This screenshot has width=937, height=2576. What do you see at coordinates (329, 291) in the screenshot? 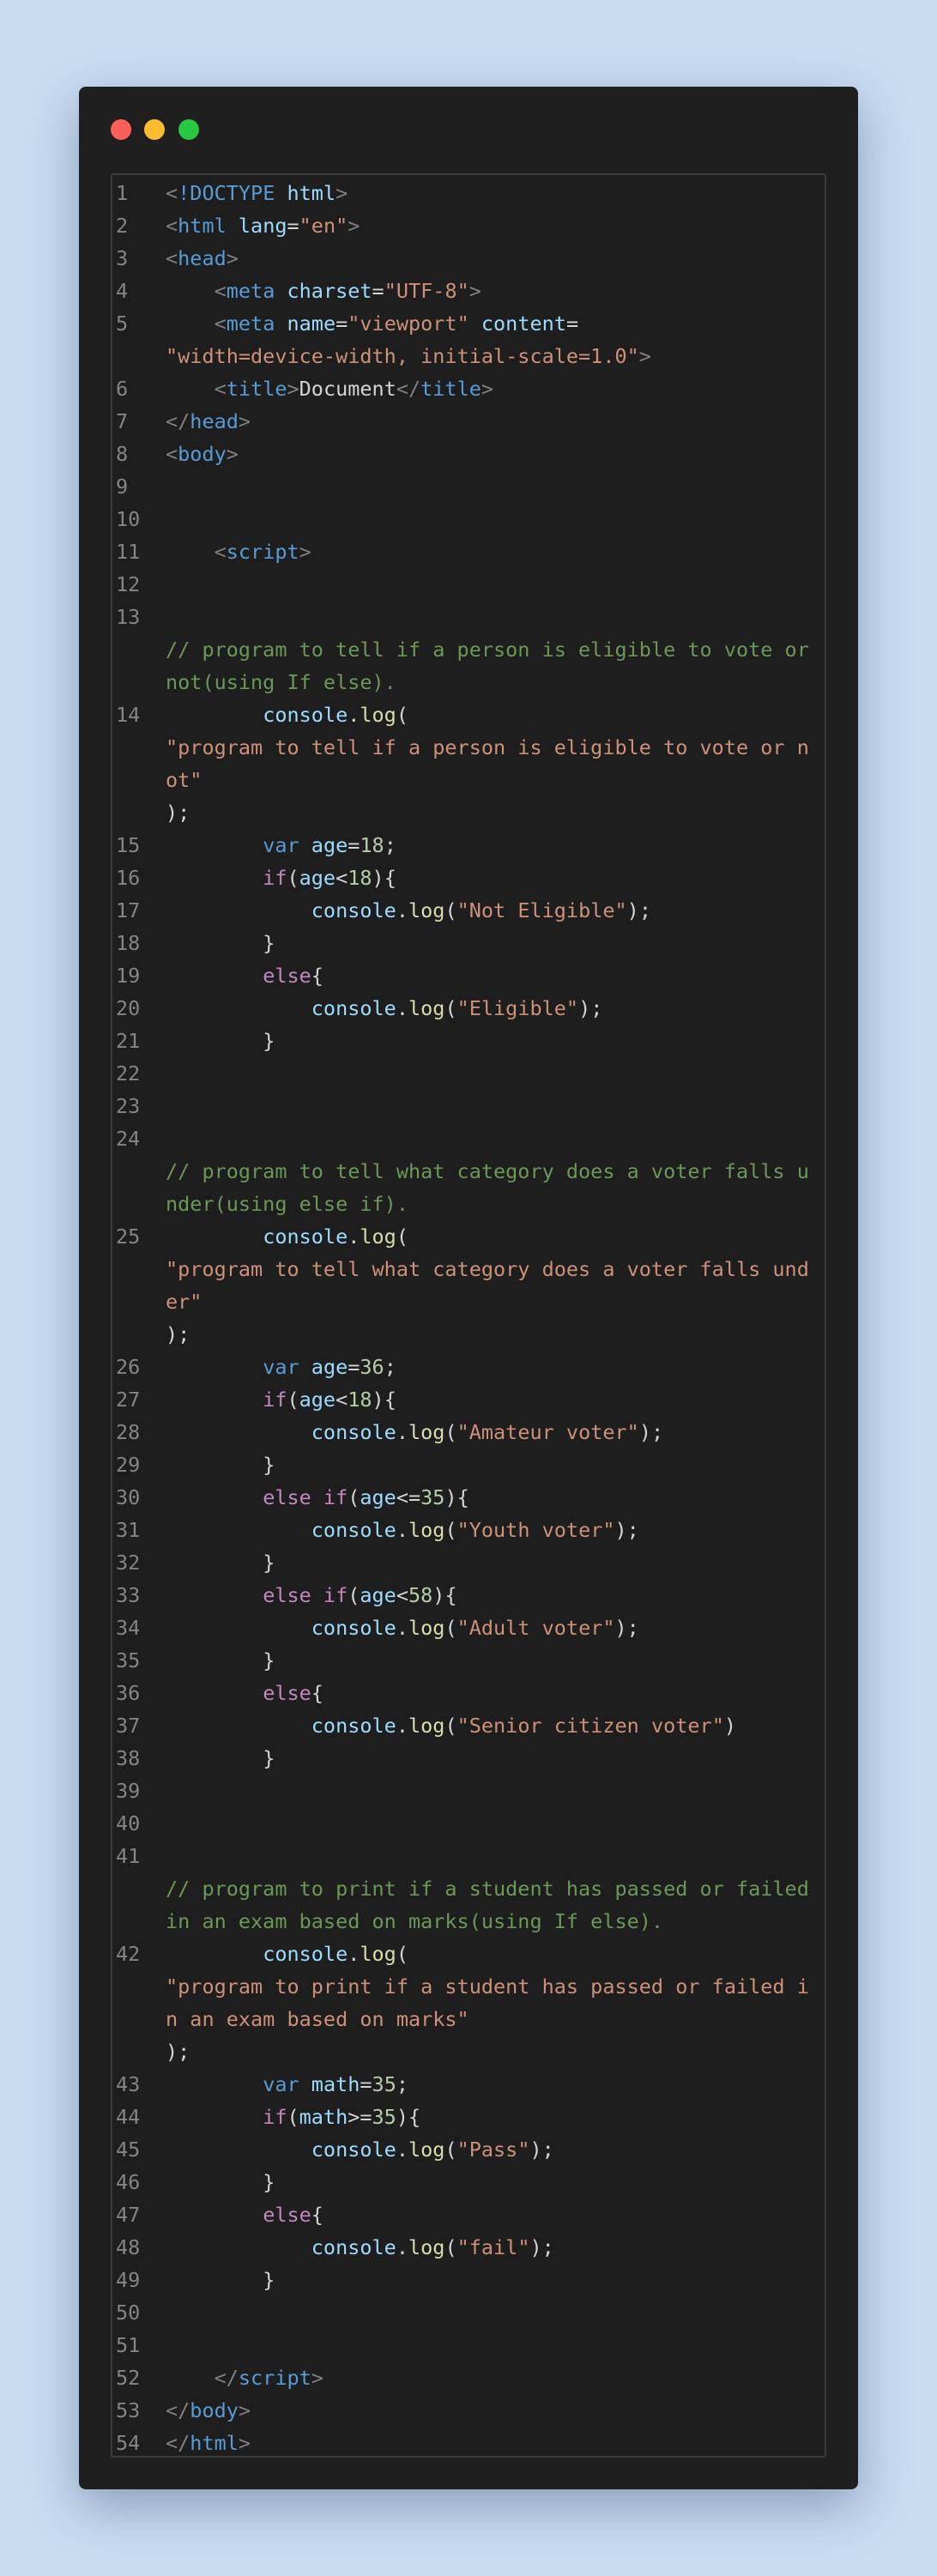
I see `code-token: charset` at bounding box center [329, 291].